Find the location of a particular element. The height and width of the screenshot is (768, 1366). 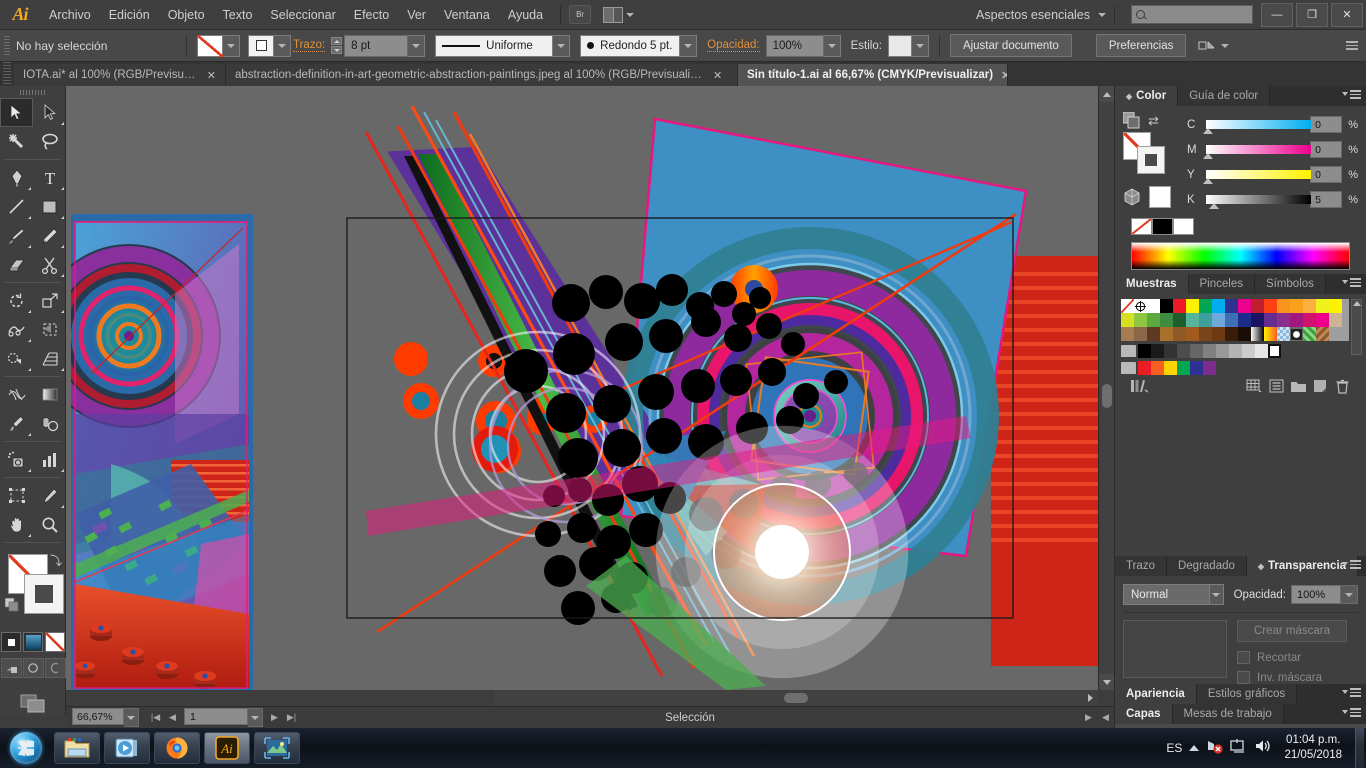

swap-fill-stroke-icon: ⤵ is located at coordinates (56, 560).